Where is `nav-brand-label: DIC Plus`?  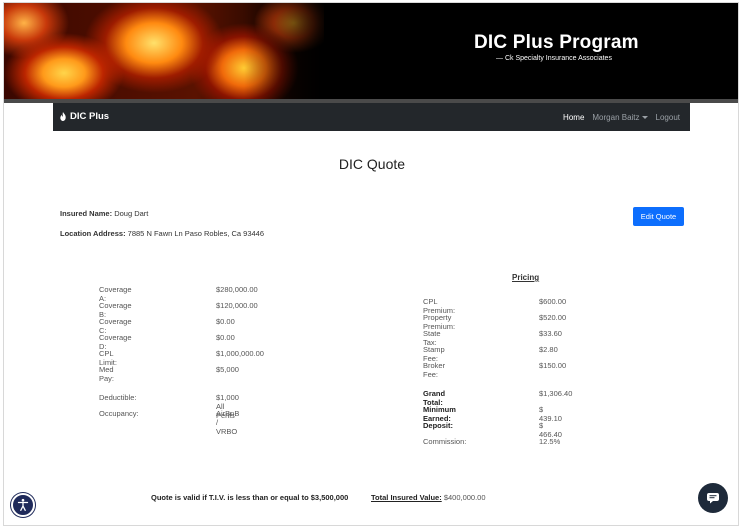
nav-brand-label: DIC Plus is located at coordinates (90, 116).